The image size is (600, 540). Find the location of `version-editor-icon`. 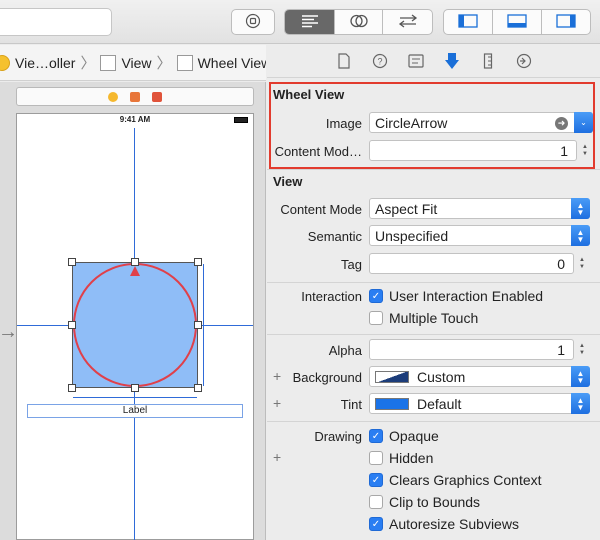

version-editor-icon is located at coordinates (408, 22).